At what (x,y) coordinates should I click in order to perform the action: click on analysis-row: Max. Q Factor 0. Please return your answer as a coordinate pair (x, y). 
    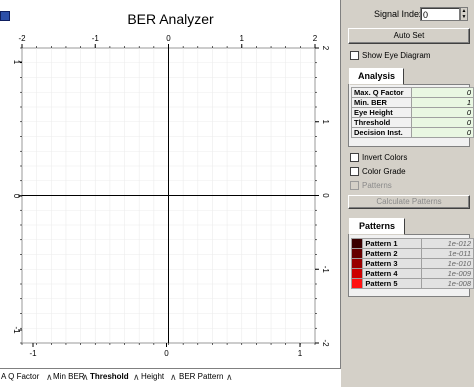
    Looking at the image, I should click on (412, 92).